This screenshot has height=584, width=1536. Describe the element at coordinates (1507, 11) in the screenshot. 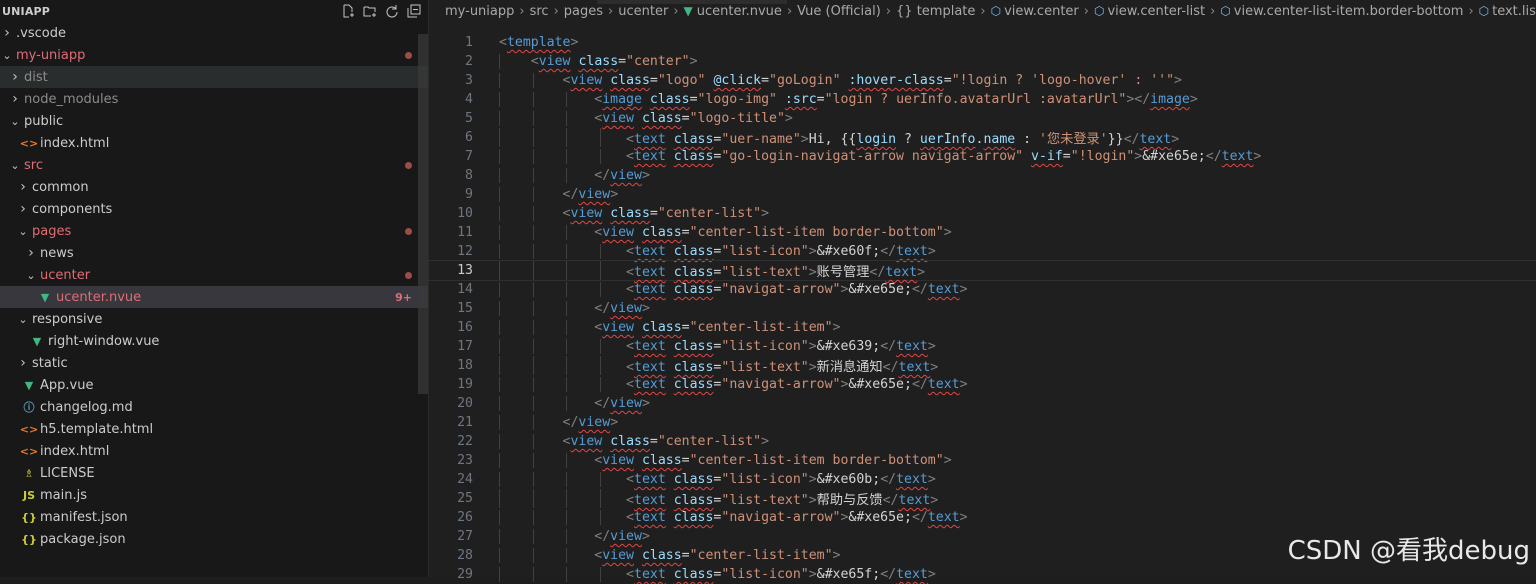

I see `breadcrumb-item: ⬡text.list-text` at that location.